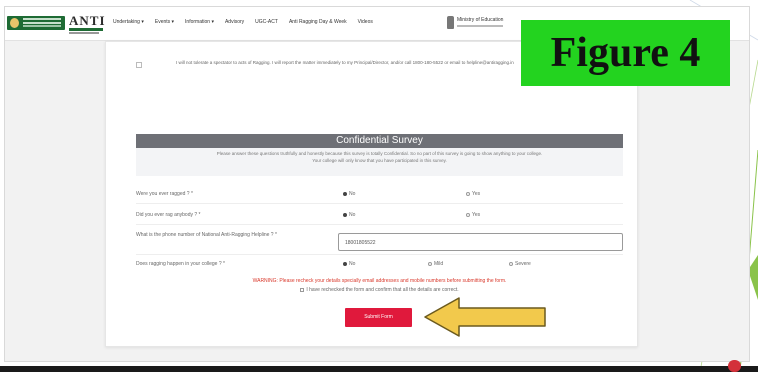  Describe the element at coordinates (473, 194) in the screenshot. I see `option-ragged-yes: Yes` at that location.